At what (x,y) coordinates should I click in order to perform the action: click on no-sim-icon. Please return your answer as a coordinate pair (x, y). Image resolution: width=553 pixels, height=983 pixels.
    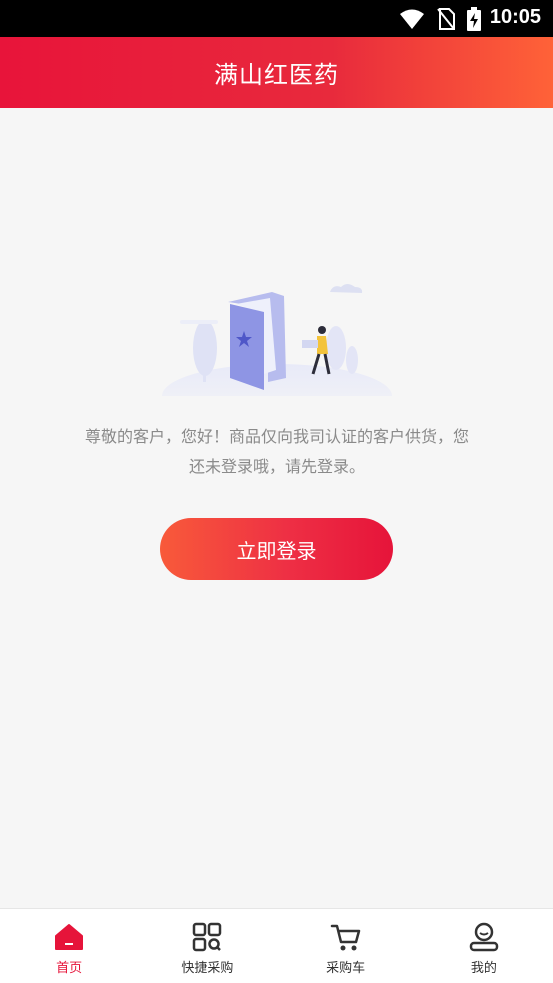
    Looking at the image, I should click on (446, 19).